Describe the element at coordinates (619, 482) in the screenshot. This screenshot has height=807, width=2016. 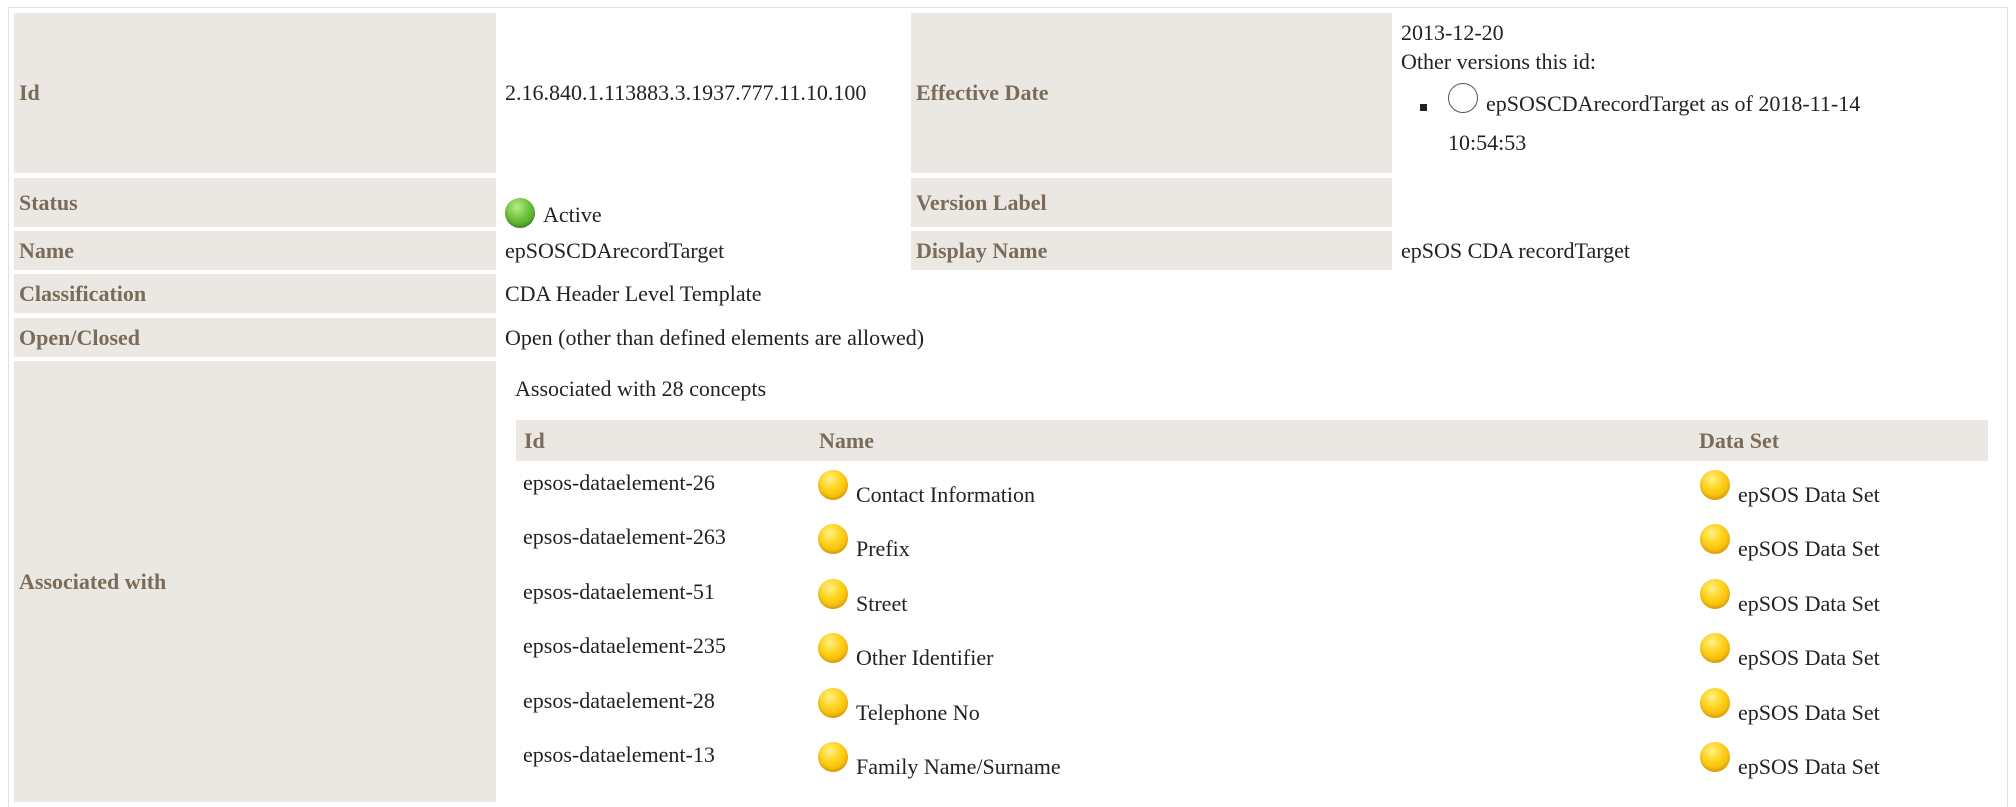
I see `concept-id: epsos-dataelement-26` at that location.